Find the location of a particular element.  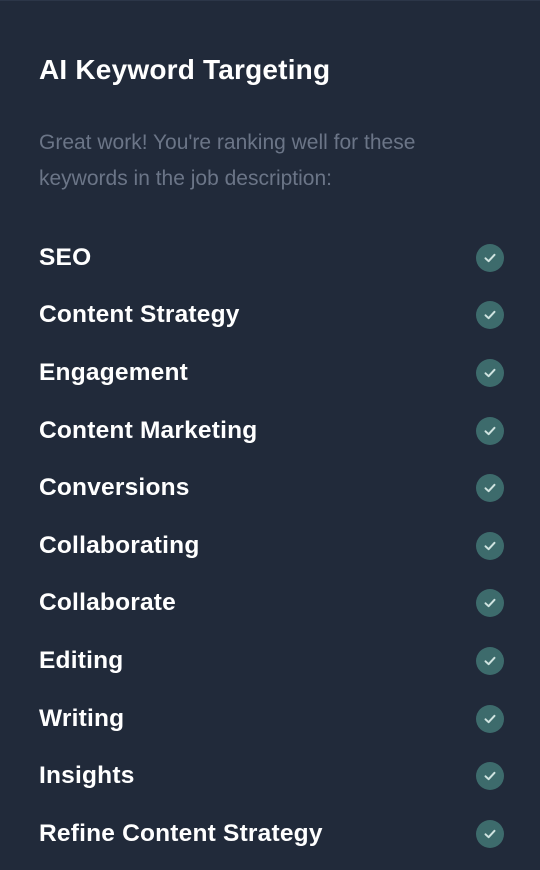

keyword-item: Content Strategy is located at coordinates (271, 316).